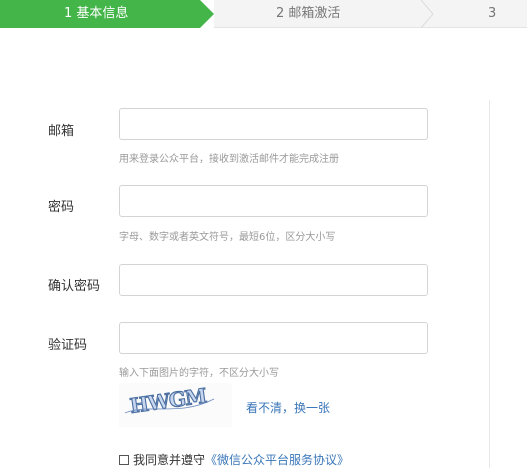  I want to click on agreement-row: 我同意并遵守《微信公众平台服务协议》, so click(234, 459).